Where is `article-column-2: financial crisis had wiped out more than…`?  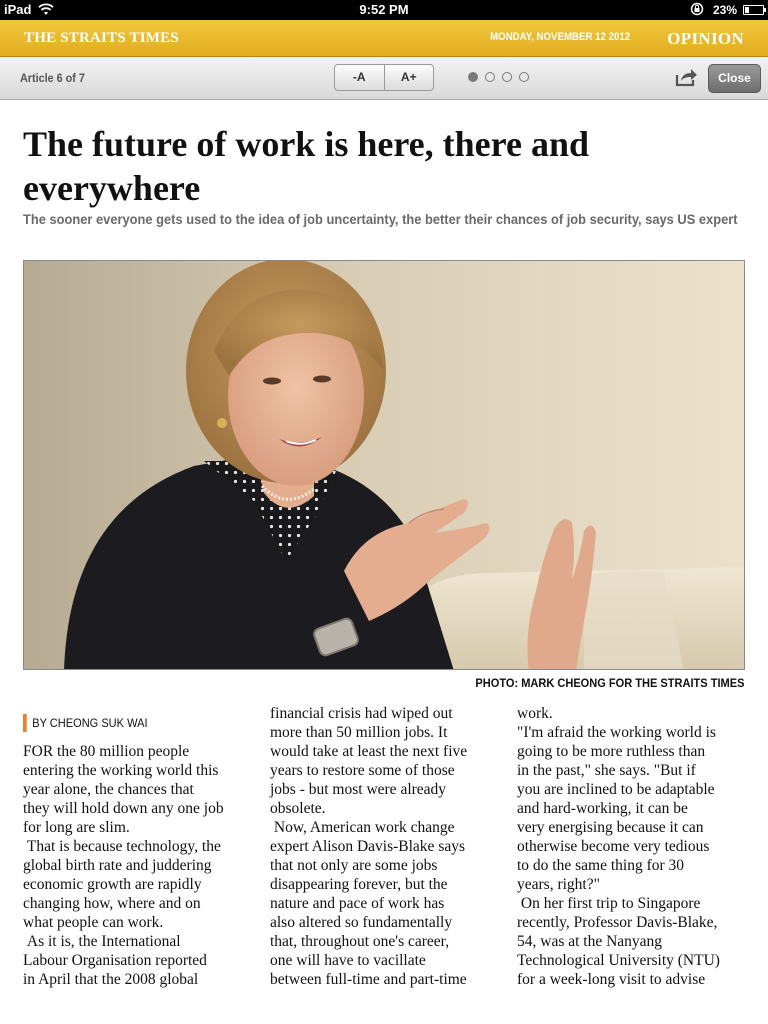 article-column-2: financial crisis had wiped out more than… is located at coordinates (369, 846).